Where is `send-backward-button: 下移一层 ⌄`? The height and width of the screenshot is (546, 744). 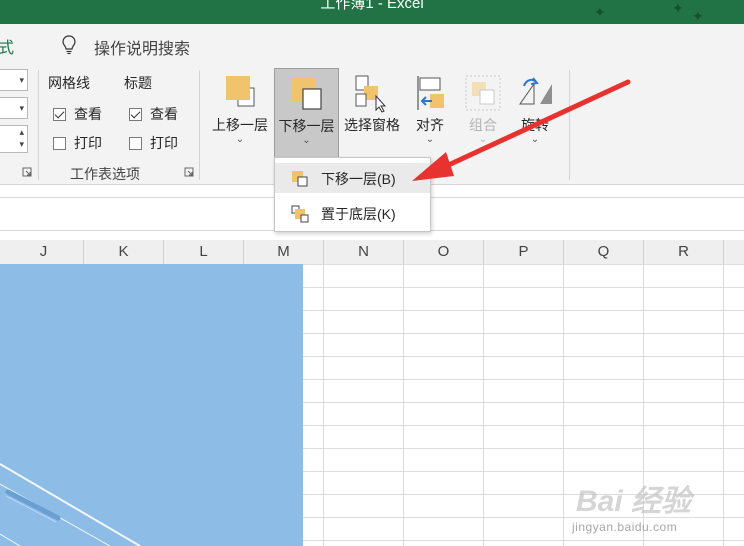 send-backward-button: 下移一层 ⌄ is located at coordinates (306, 113).